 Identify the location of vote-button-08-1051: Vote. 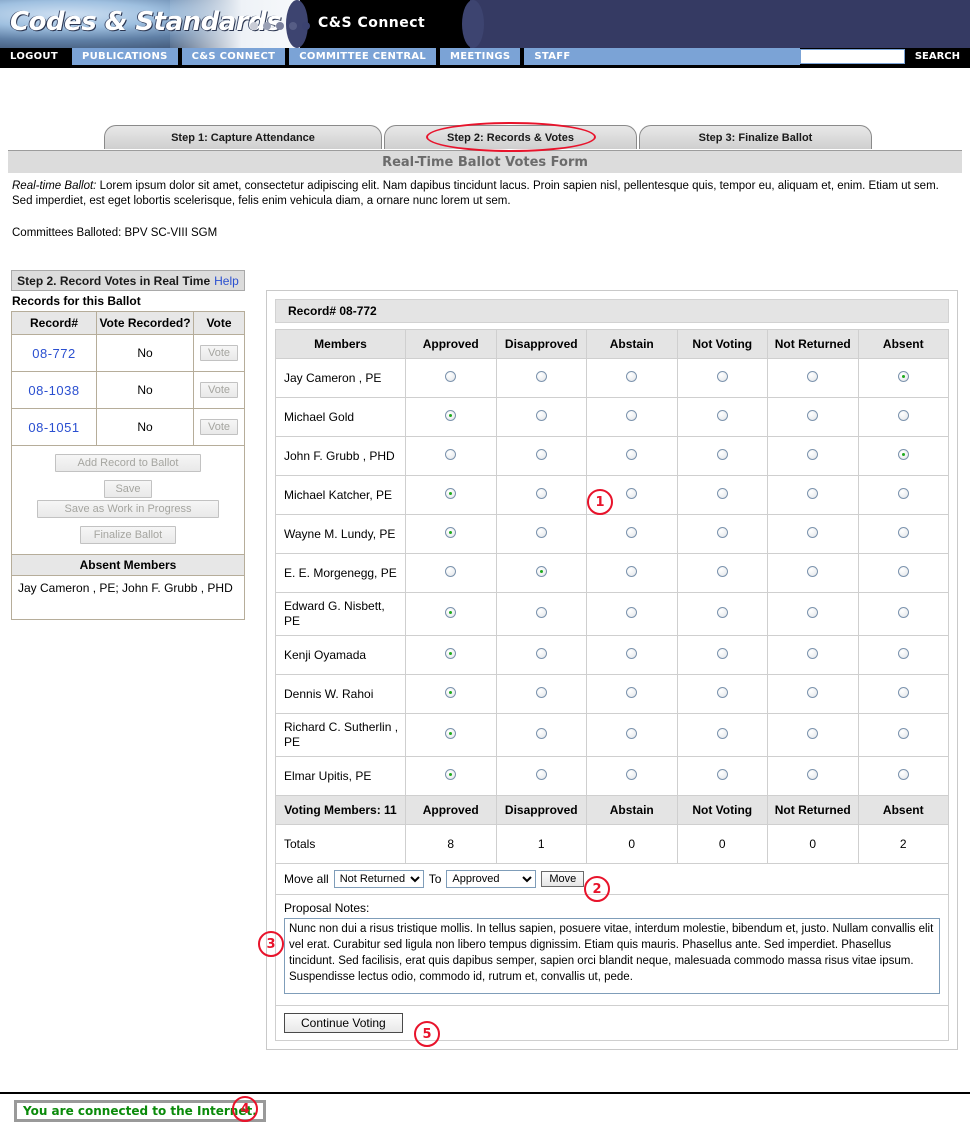
(219, 427).